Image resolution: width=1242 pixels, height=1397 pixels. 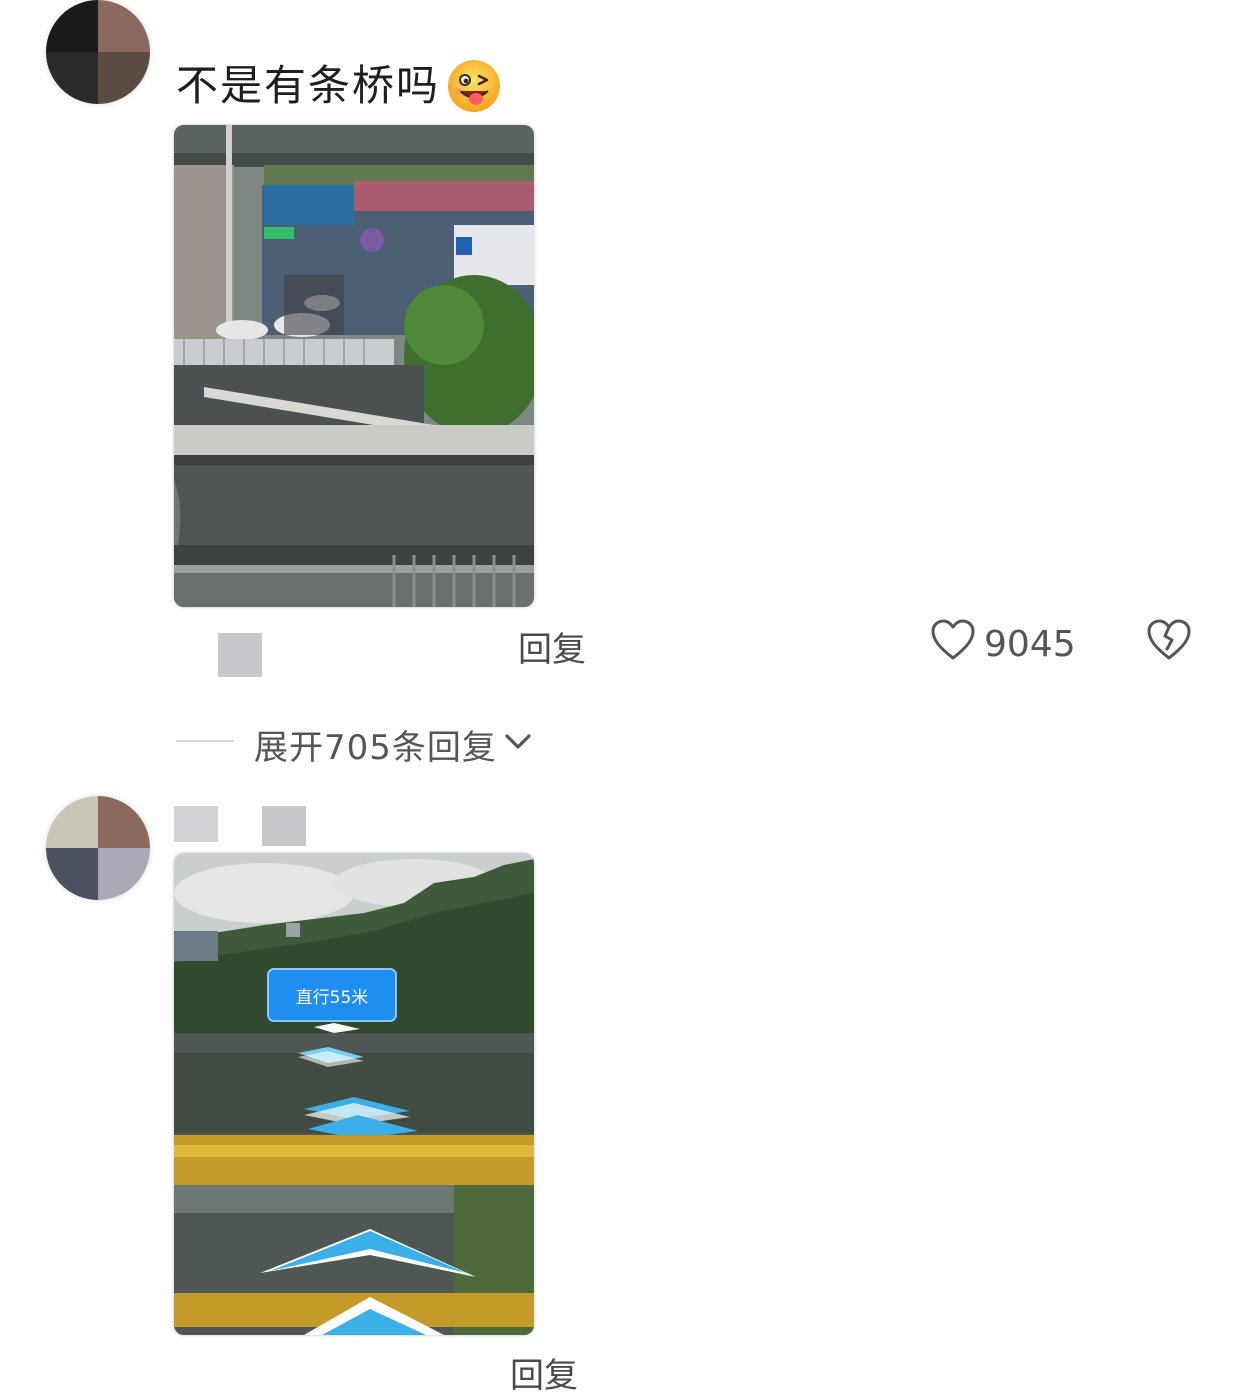 What do you see at coordinates (518, 745) in the screenshot?
I see `chevron-down-icon` at bounding box center [518, 745].